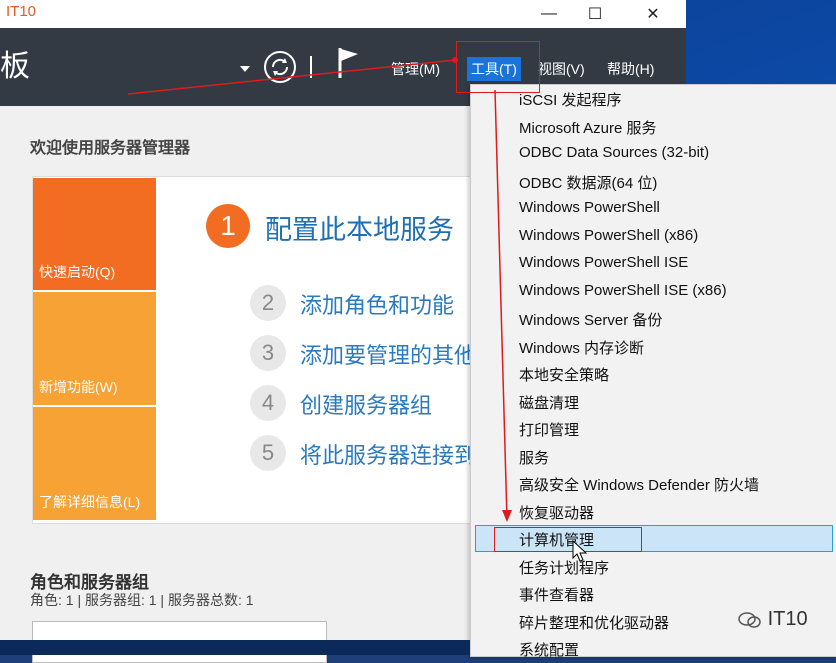 The height and width of the screenshot is (663, 836). I want to click on watermark: IT10, so click(773, 619).